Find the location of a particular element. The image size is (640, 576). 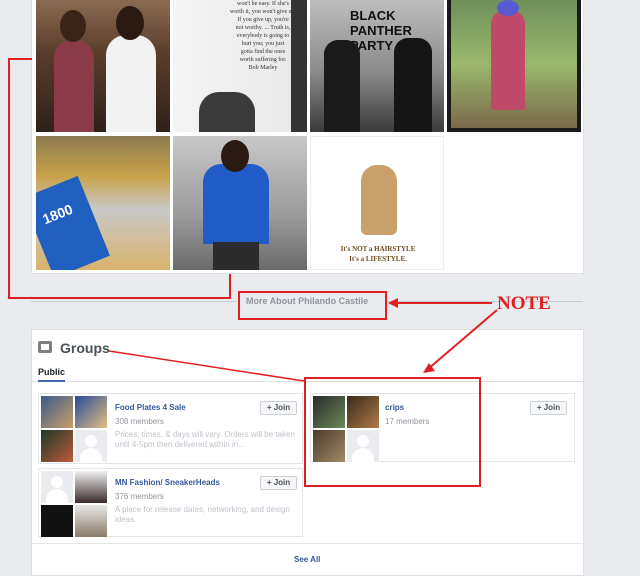

photo-thumbnail: It's NOT a HAIRSTYLE It's a LIFESTYLE. is located at coordinates (377, 203).